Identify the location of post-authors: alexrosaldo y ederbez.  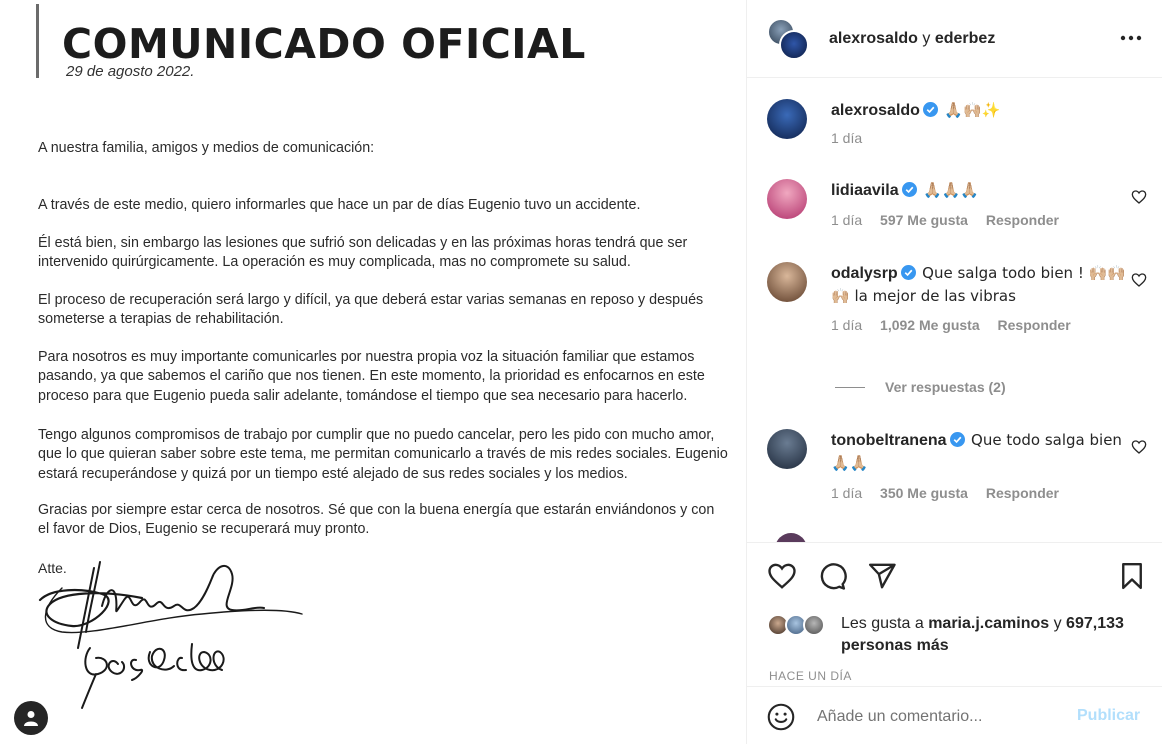
(912, 39).